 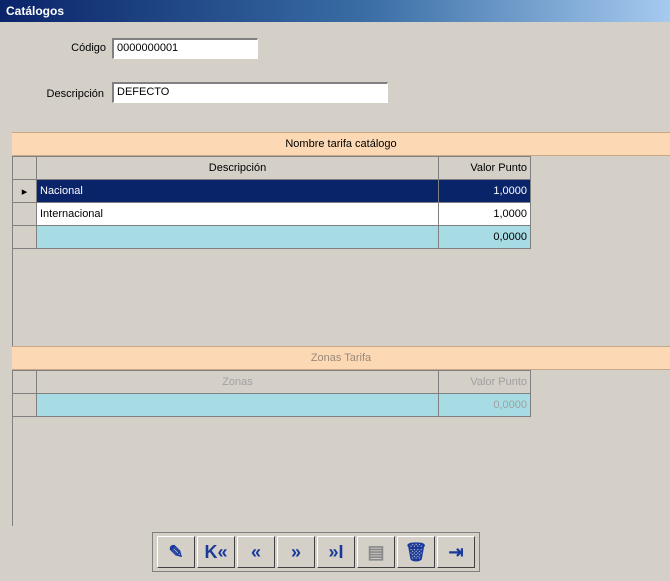 I want to click on zonas-section-header: Zonas Tarifa, so click(x=341, y=358).